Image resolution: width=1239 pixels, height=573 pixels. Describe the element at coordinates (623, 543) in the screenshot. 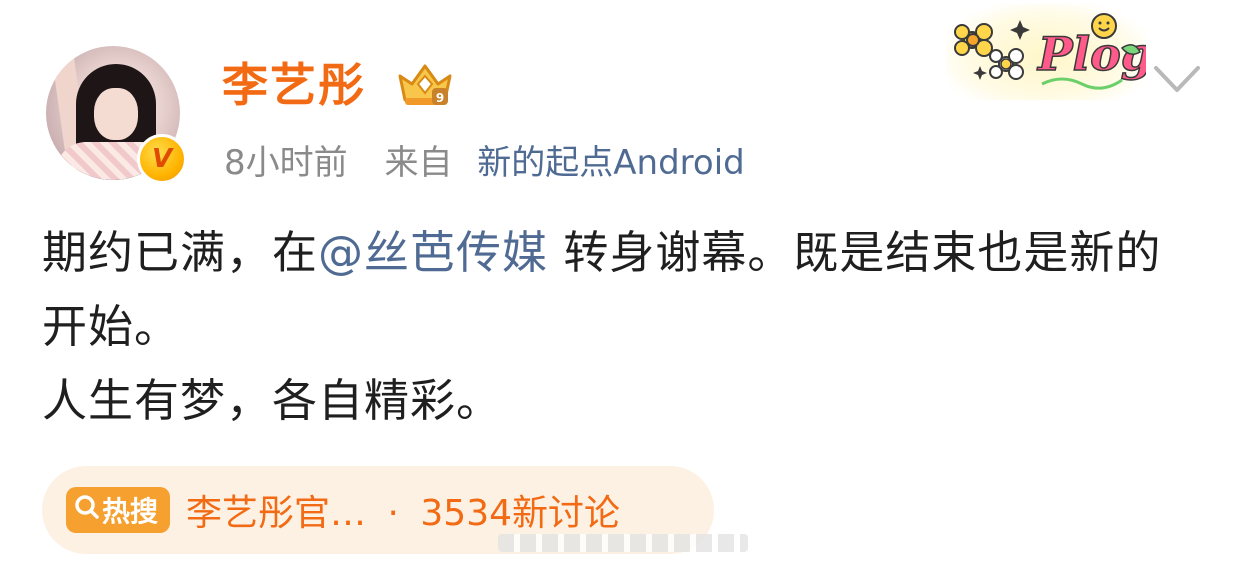

I see `watermark` at that location.